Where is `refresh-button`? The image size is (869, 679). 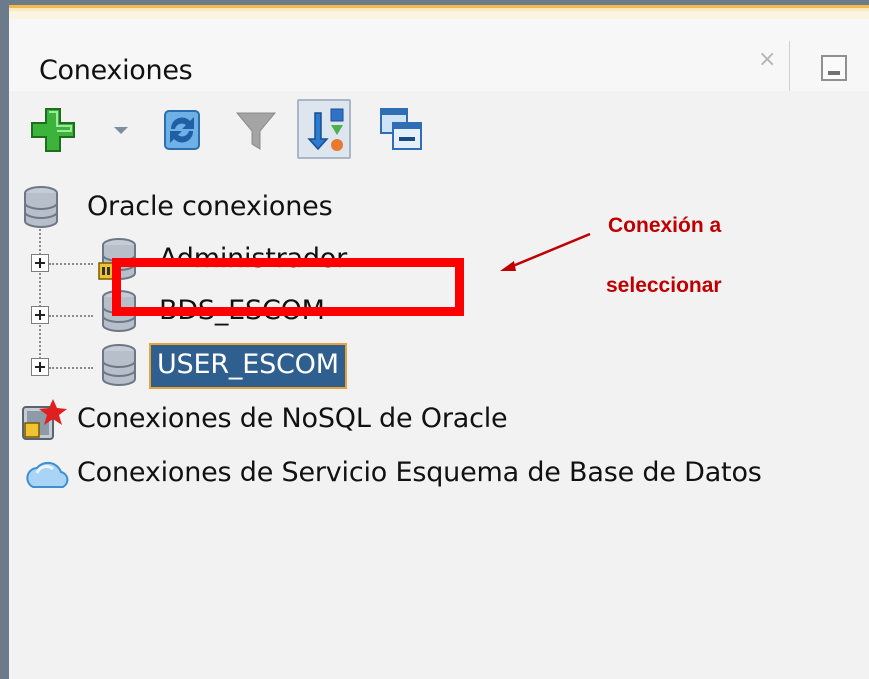 refresh-button is located at coordinates (184, 129).